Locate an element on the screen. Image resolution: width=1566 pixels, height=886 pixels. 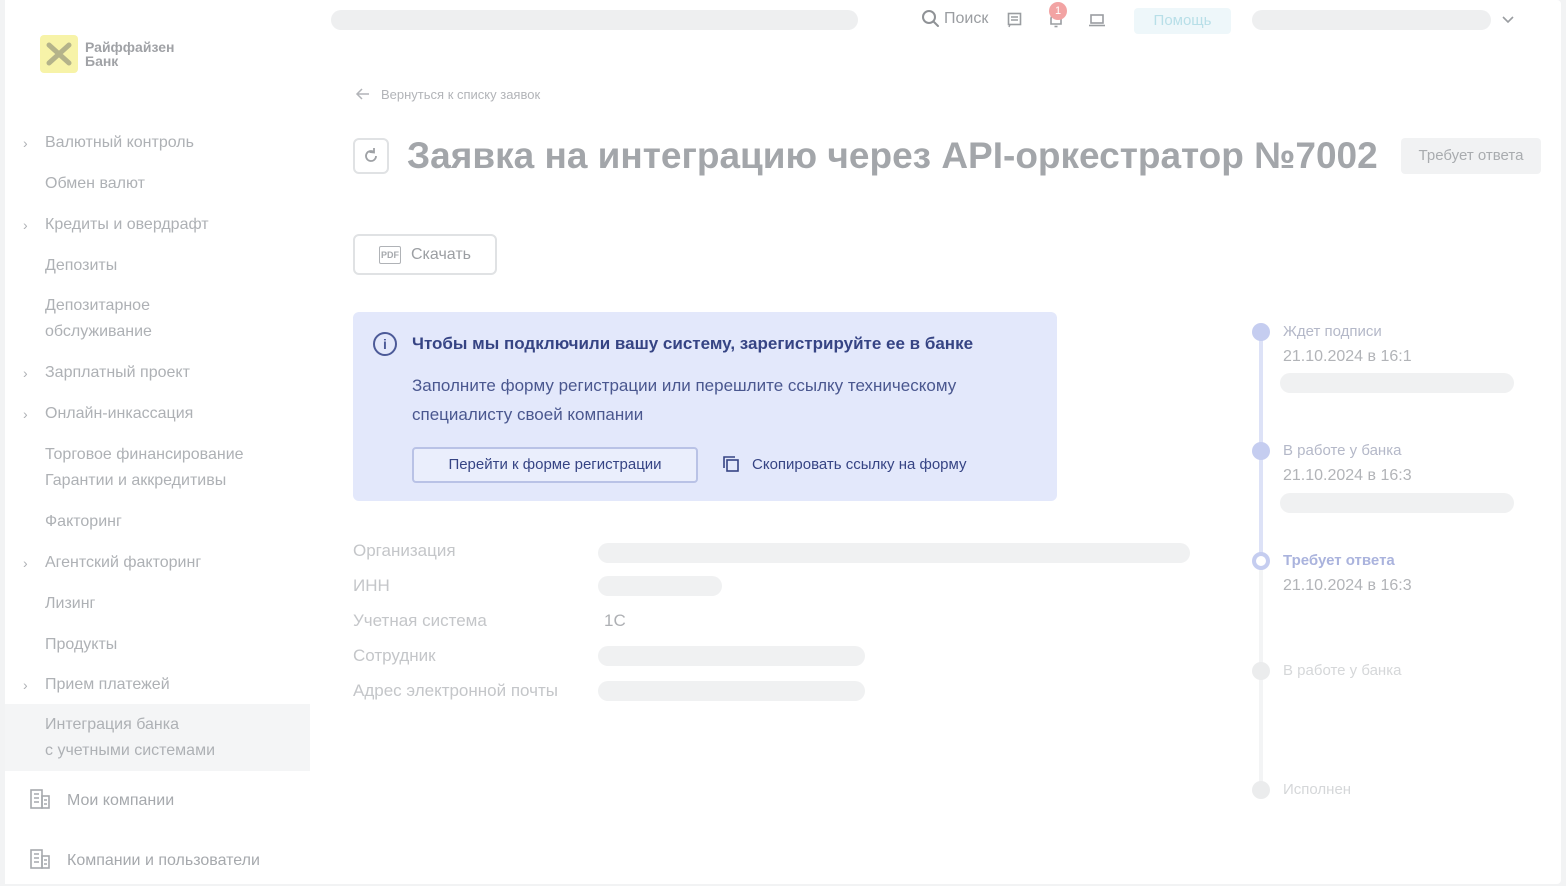
field-label-email: Адрес электронной почты is located at coordinates (455, 690).